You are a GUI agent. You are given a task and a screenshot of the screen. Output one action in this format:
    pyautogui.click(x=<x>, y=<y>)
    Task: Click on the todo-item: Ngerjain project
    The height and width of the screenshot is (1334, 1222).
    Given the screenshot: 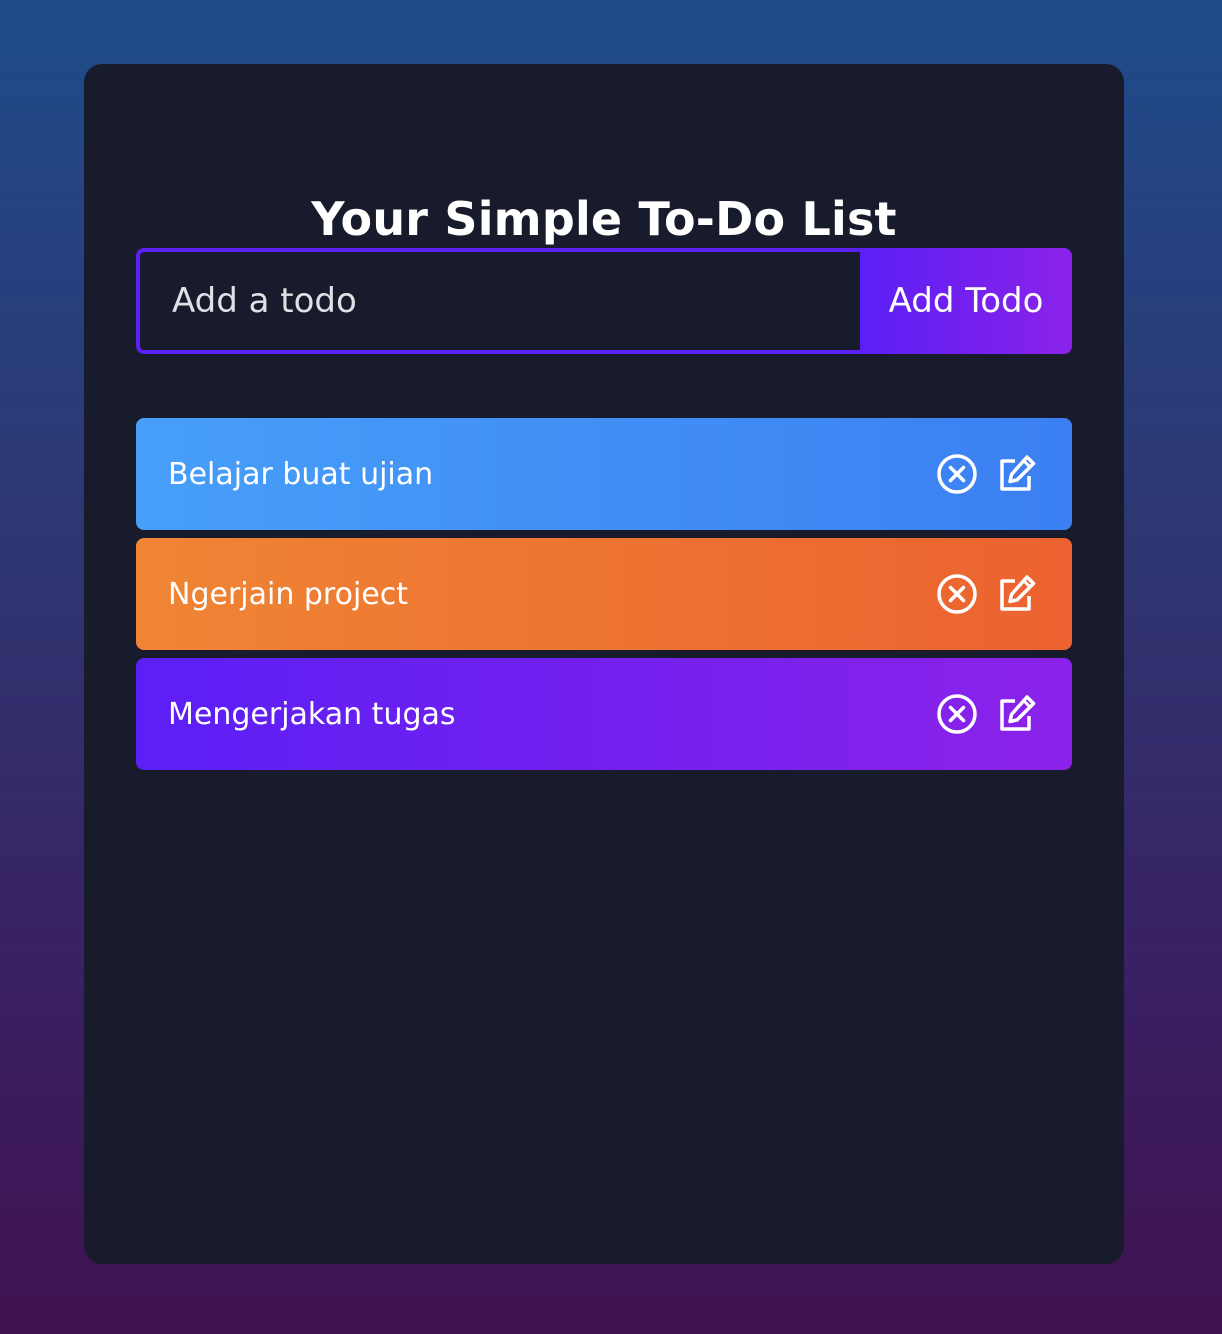 What is the action you would take?
    pyautogui.click(x=604, y=594)
    